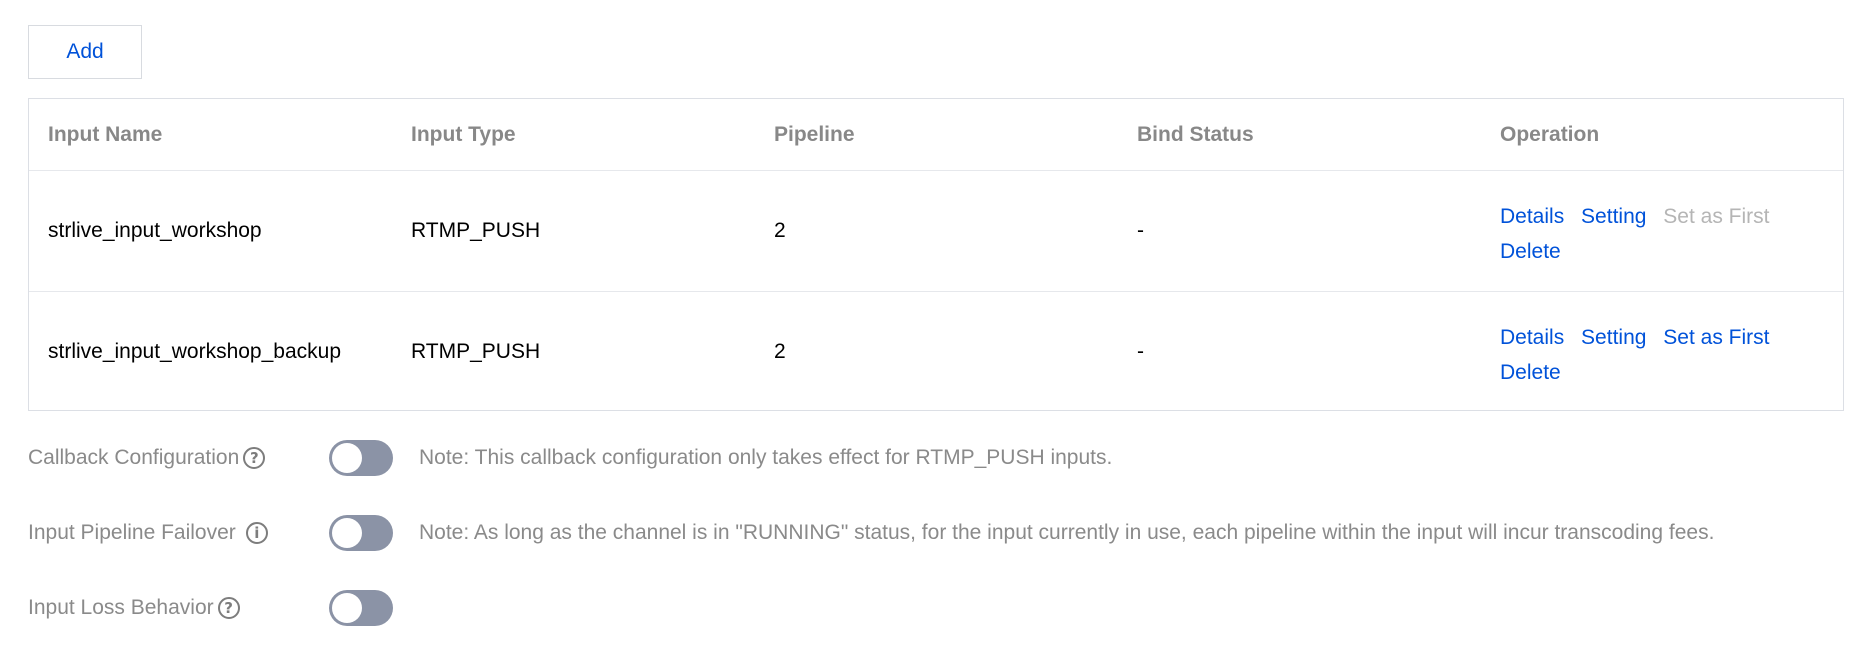 The height and width of the screenshot is (652, 1872). Describe the element at coordinates (1195, 134) in the screenshot. I see `header-bind-status: Bind Status` at that location.